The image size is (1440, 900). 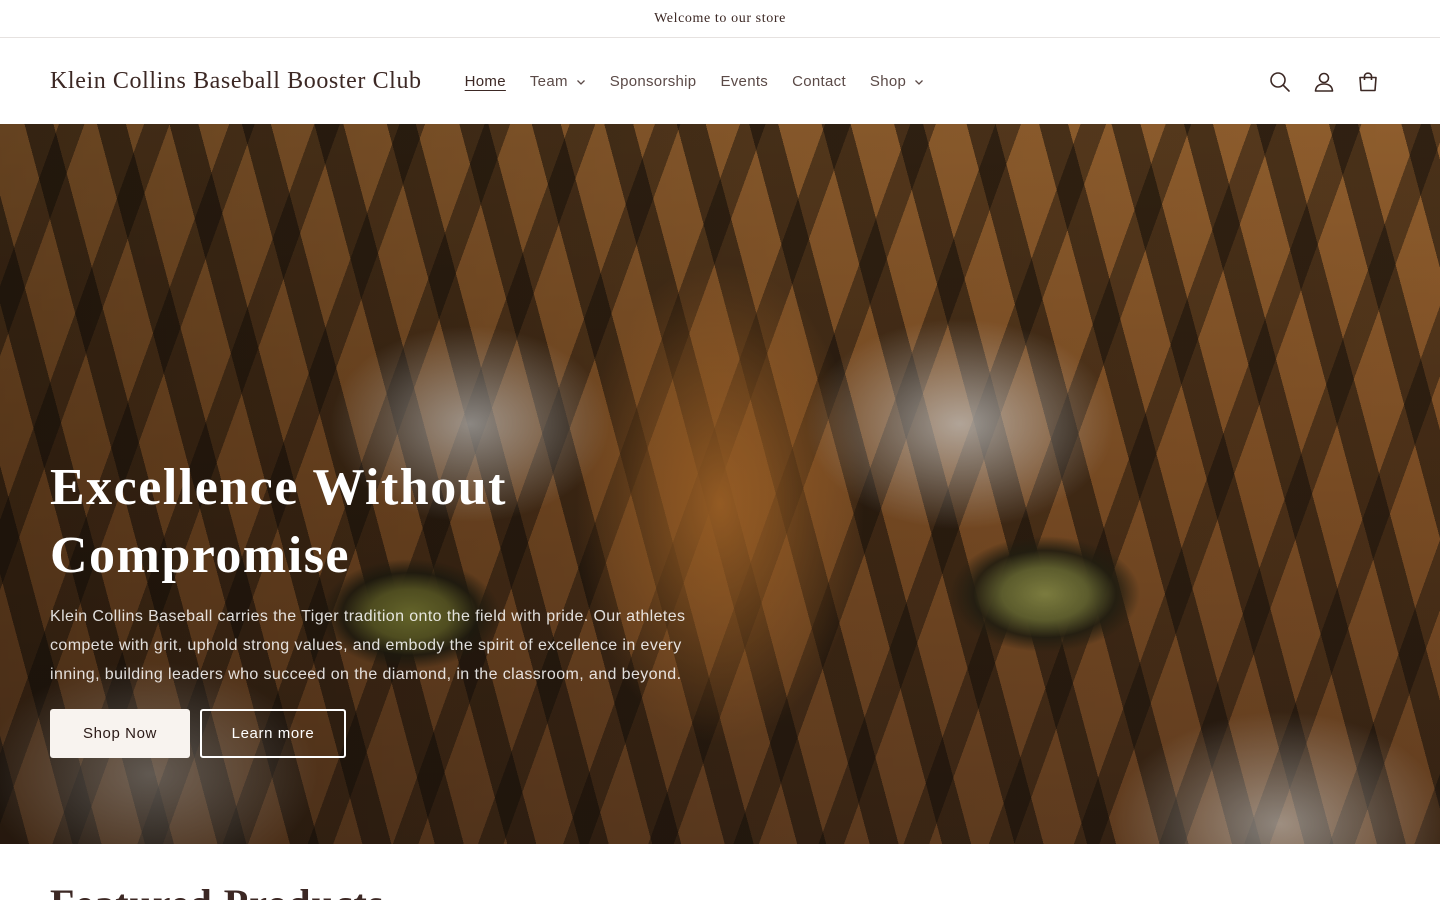 I want to click on featured-products-title: Featured Products, so click(x=217, y=890).